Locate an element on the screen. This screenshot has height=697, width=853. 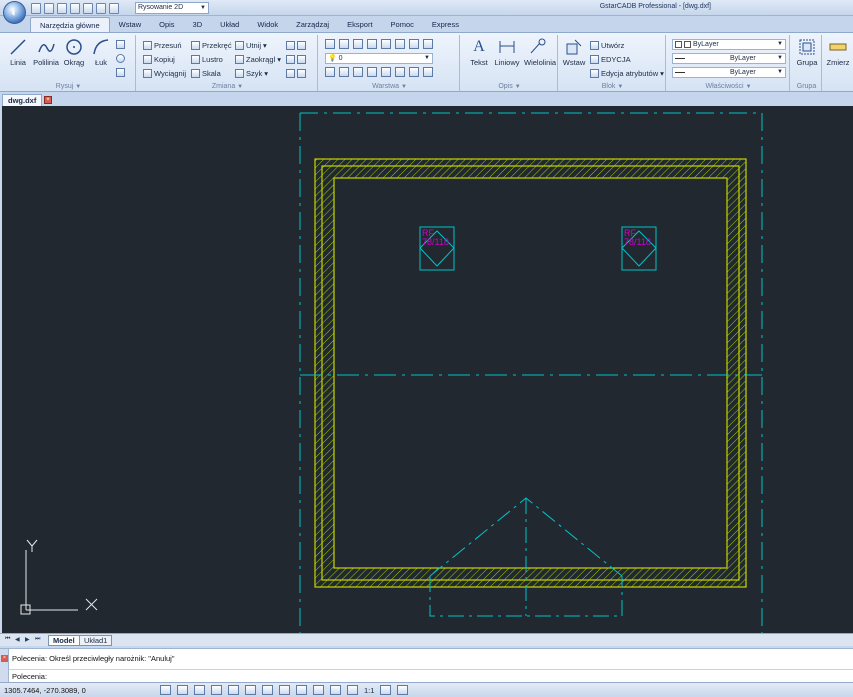
tab-manage: Zarządzaj is located at coordinates (312, 24).